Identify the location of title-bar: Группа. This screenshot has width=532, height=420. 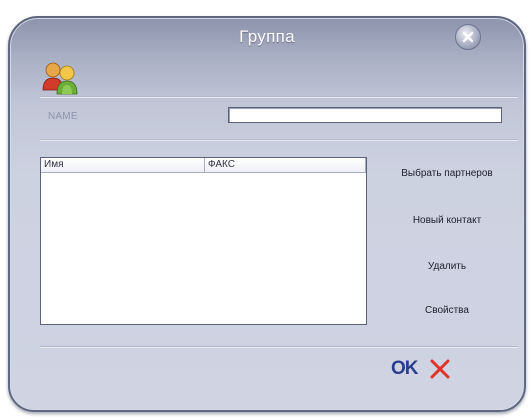
(267, 38).